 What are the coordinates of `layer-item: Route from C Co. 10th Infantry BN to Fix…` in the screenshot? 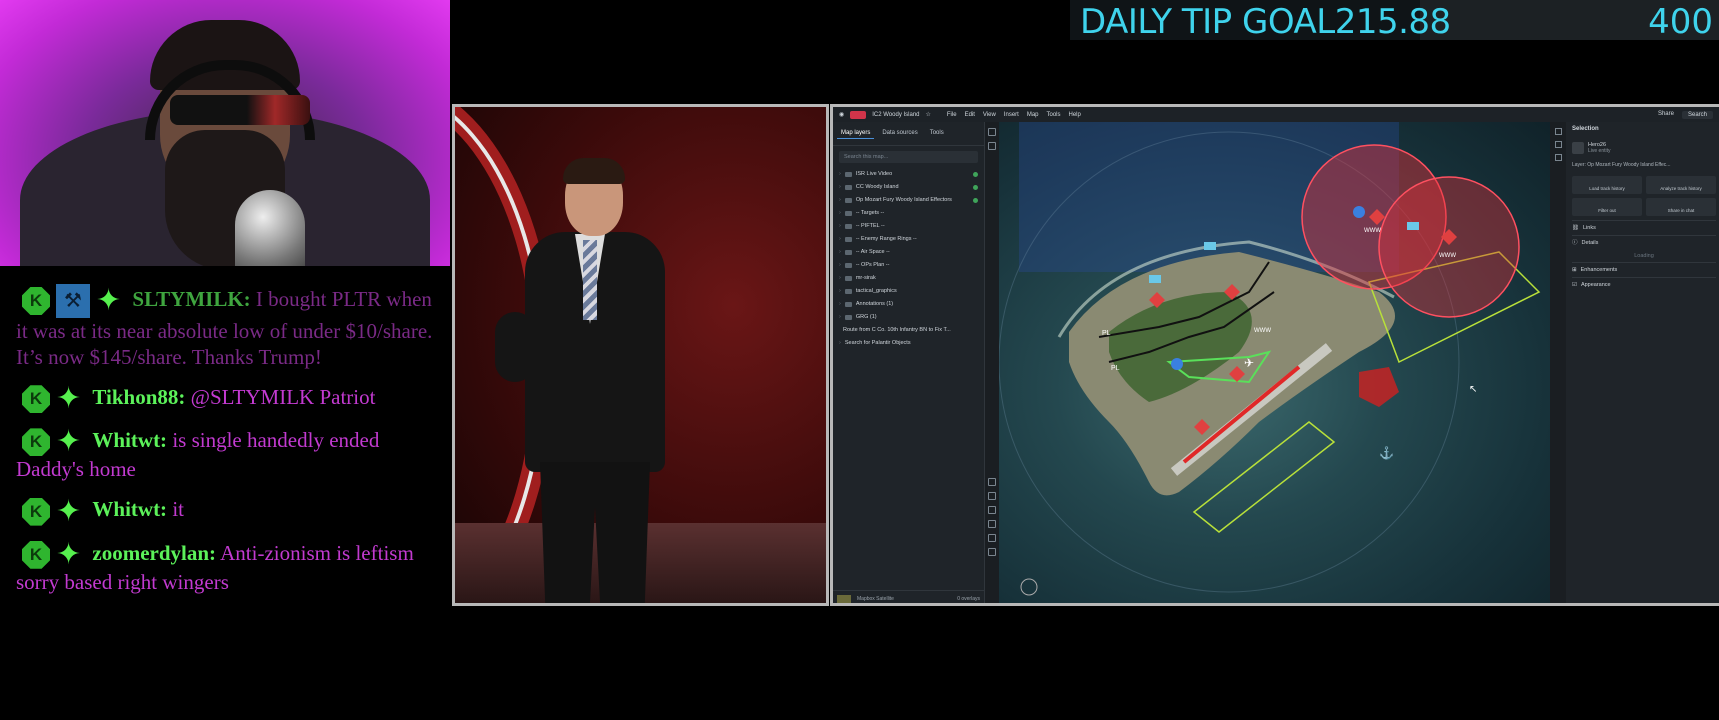 It's located at (908, 330).